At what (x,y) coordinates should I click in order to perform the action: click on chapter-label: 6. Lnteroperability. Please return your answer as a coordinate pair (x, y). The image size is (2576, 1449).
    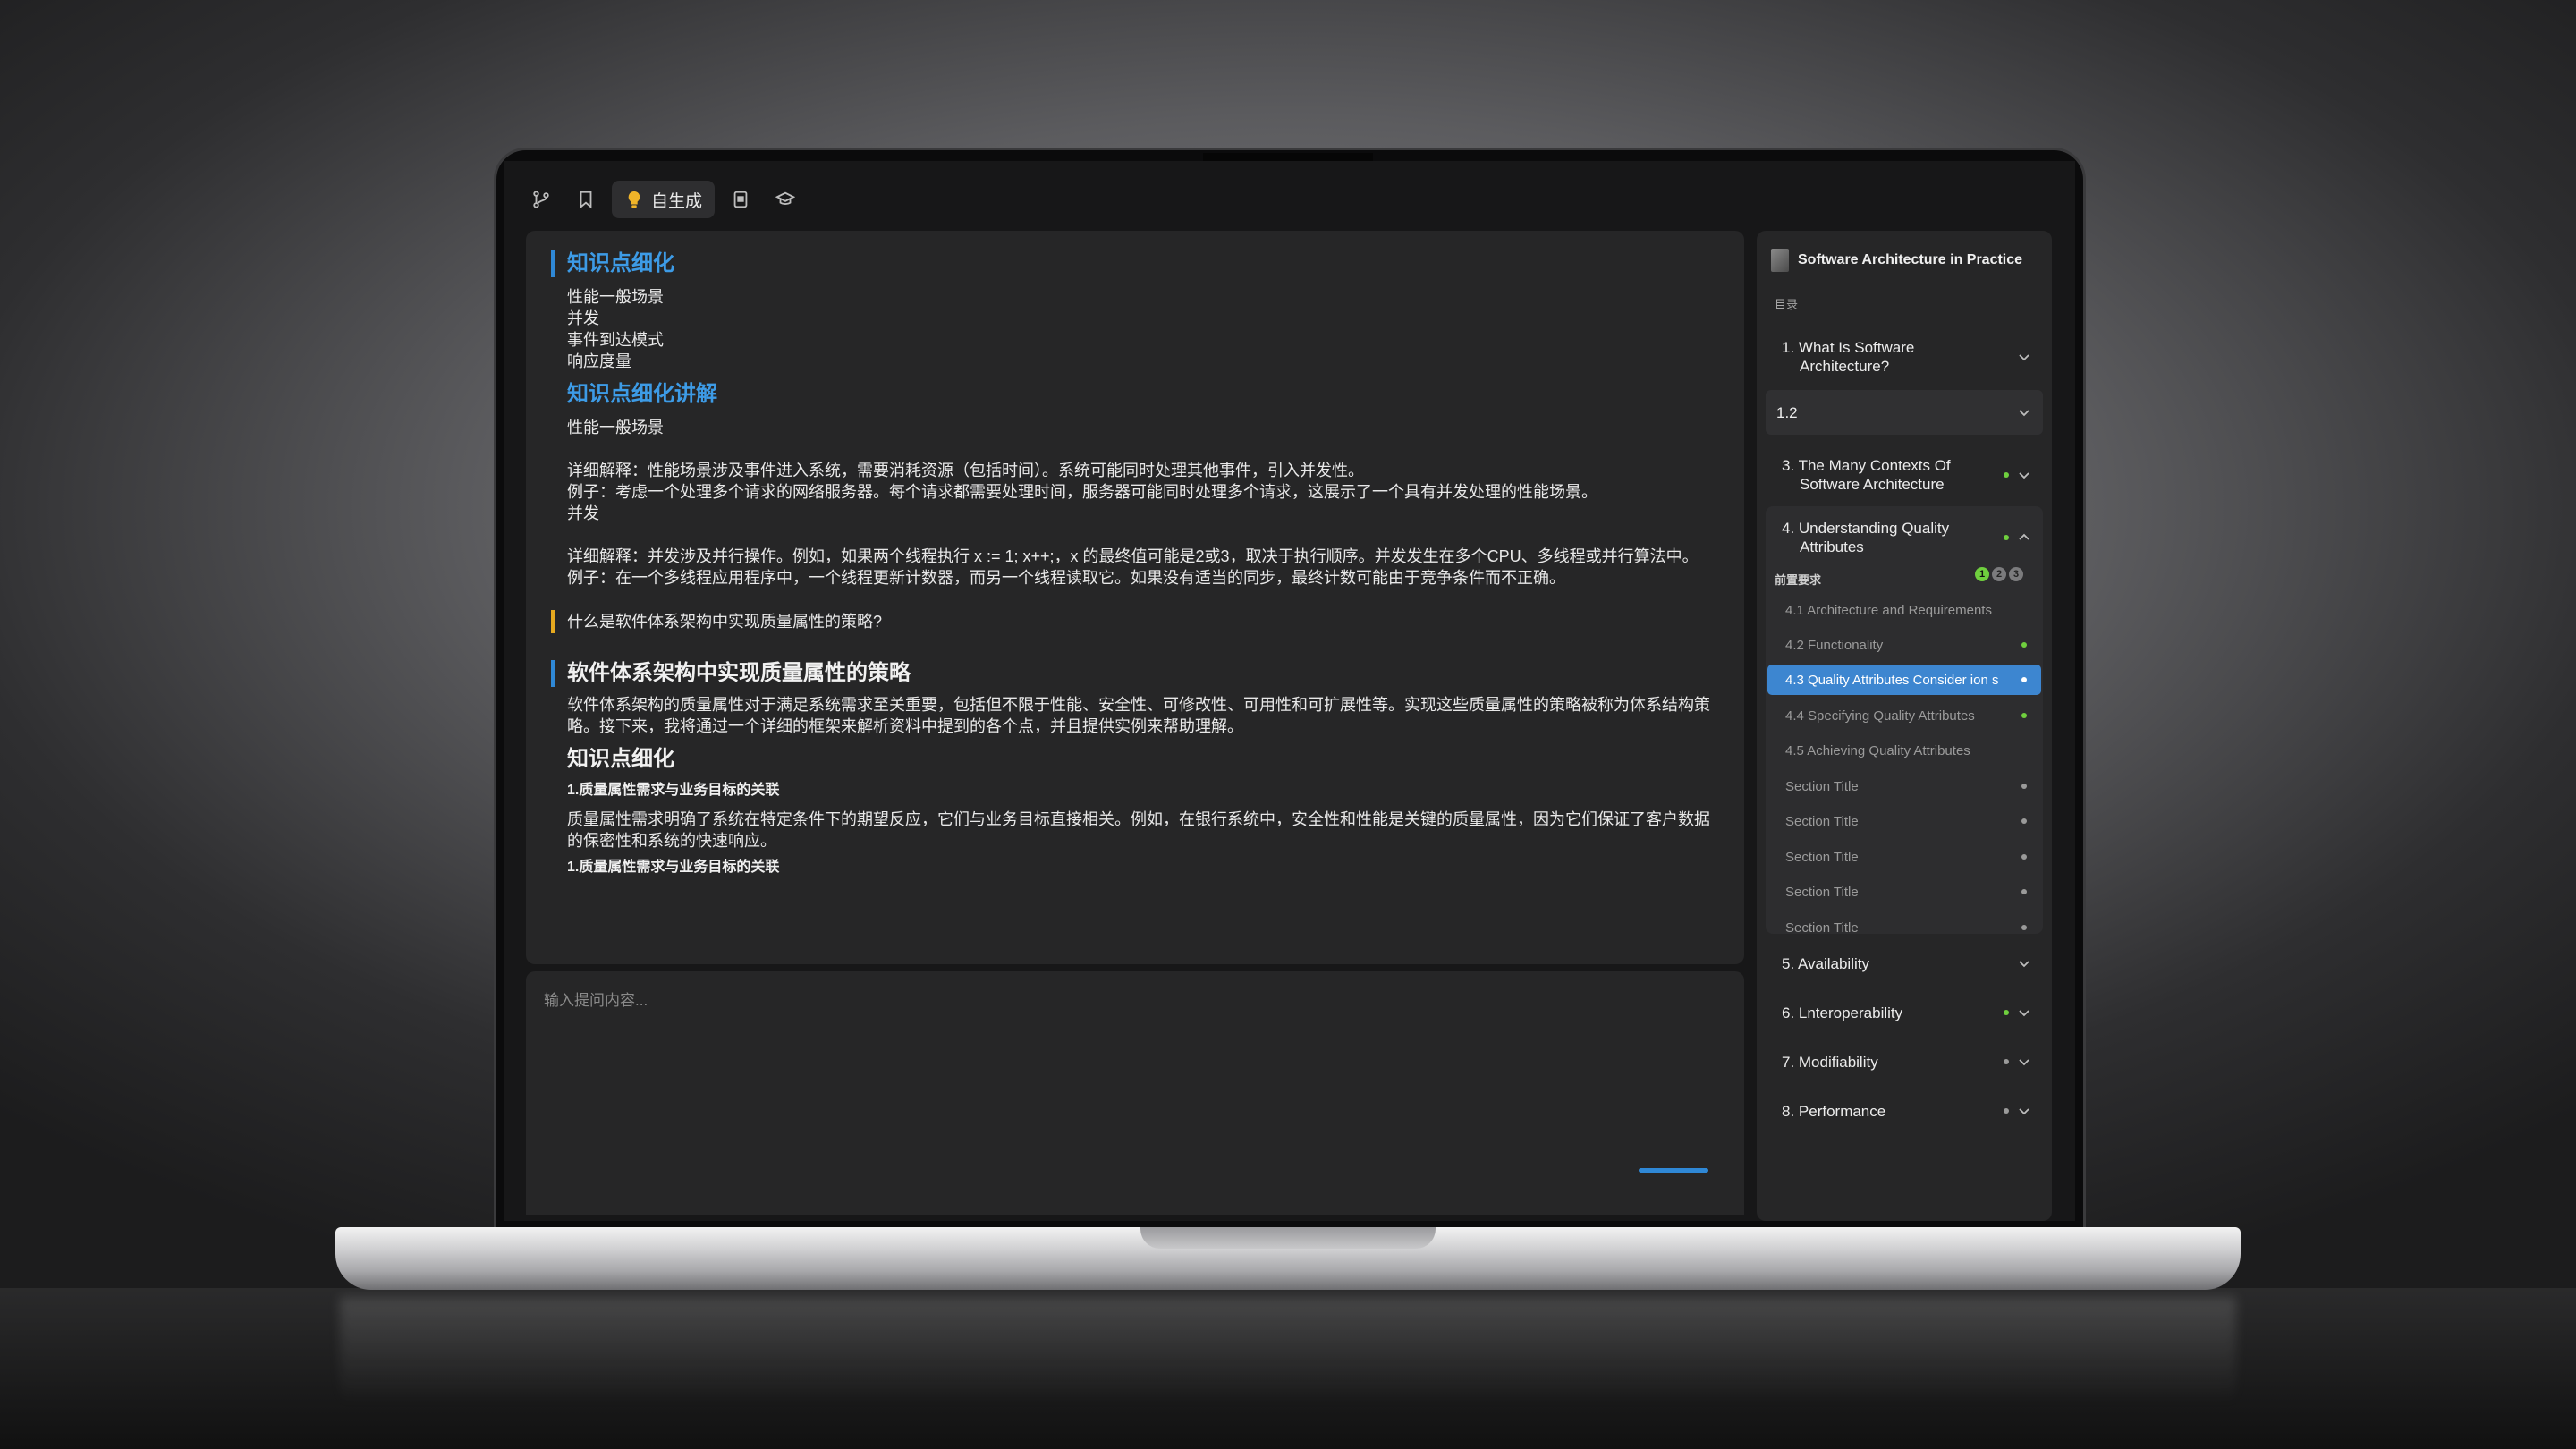
    Looking at the image, I should click on (1842, 1012).